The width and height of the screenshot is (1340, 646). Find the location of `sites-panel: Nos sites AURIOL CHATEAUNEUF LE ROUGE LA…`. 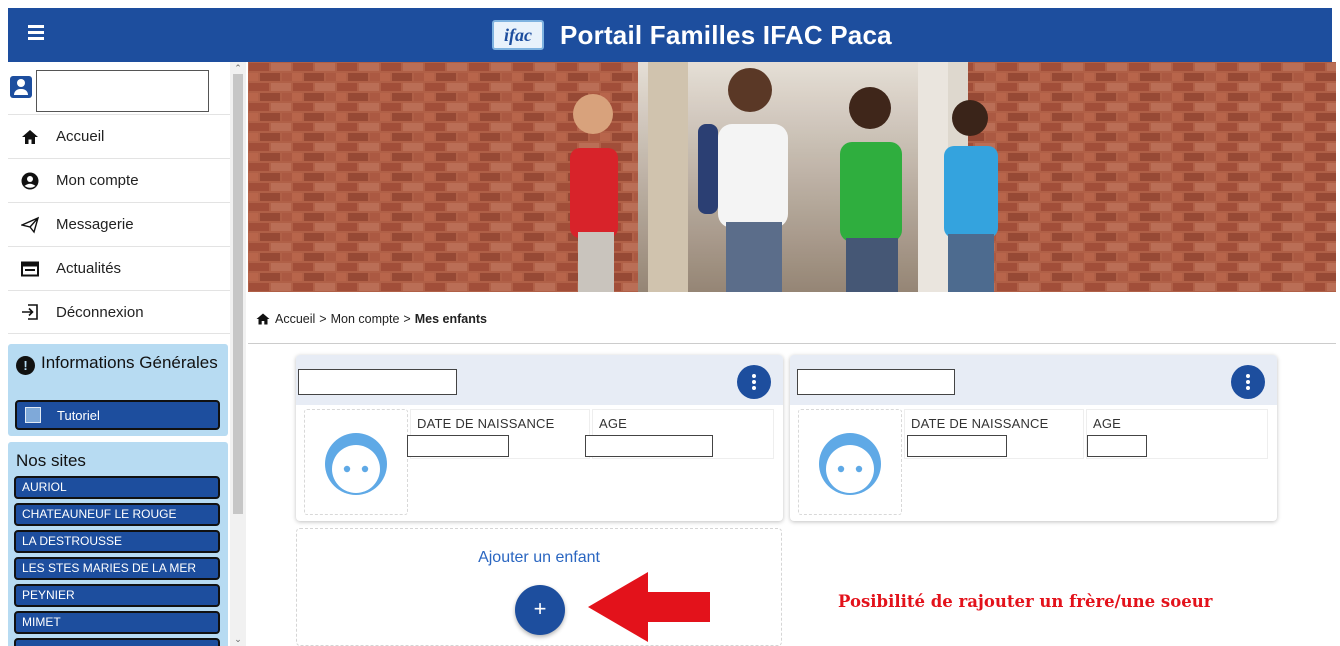

sites-panel: Nos sites AURIOL CHATEAUNEUF LE ROUGE LA… is located at coordinates (118, 544).